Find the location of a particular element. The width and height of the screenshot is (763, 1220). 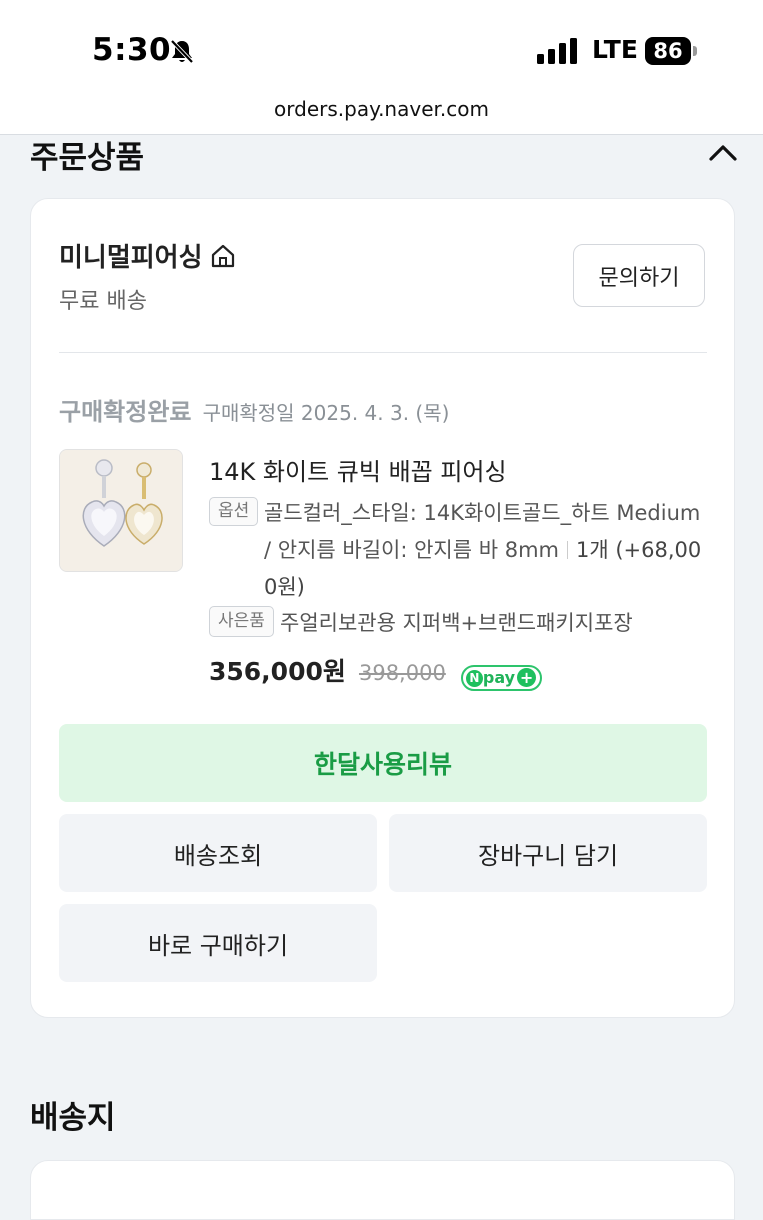

product-image is located at coordinates (121, 510).